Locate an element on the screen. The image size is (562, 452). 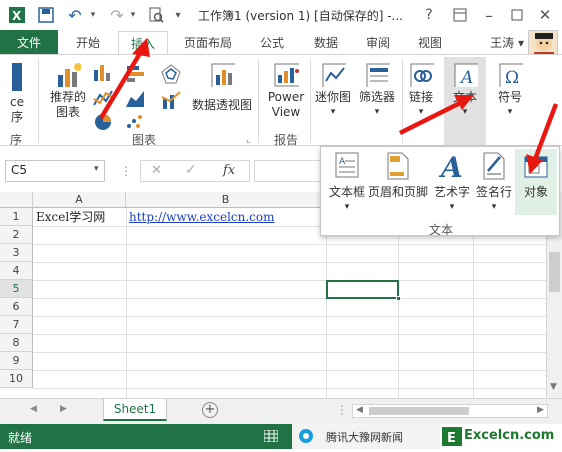
undo-icon: ↶ is located at coordinates (75, 15).